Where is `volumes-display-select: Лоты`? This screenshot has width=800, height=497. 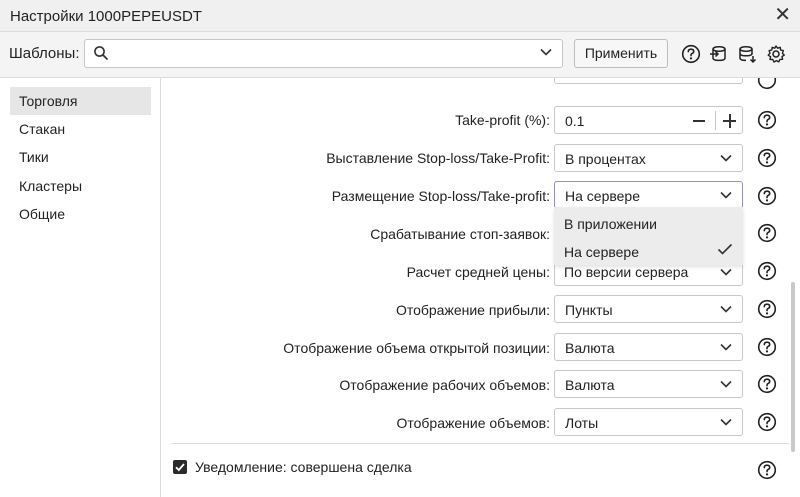
volumes-display-select: Лоты is located at coordinates (648, 422).